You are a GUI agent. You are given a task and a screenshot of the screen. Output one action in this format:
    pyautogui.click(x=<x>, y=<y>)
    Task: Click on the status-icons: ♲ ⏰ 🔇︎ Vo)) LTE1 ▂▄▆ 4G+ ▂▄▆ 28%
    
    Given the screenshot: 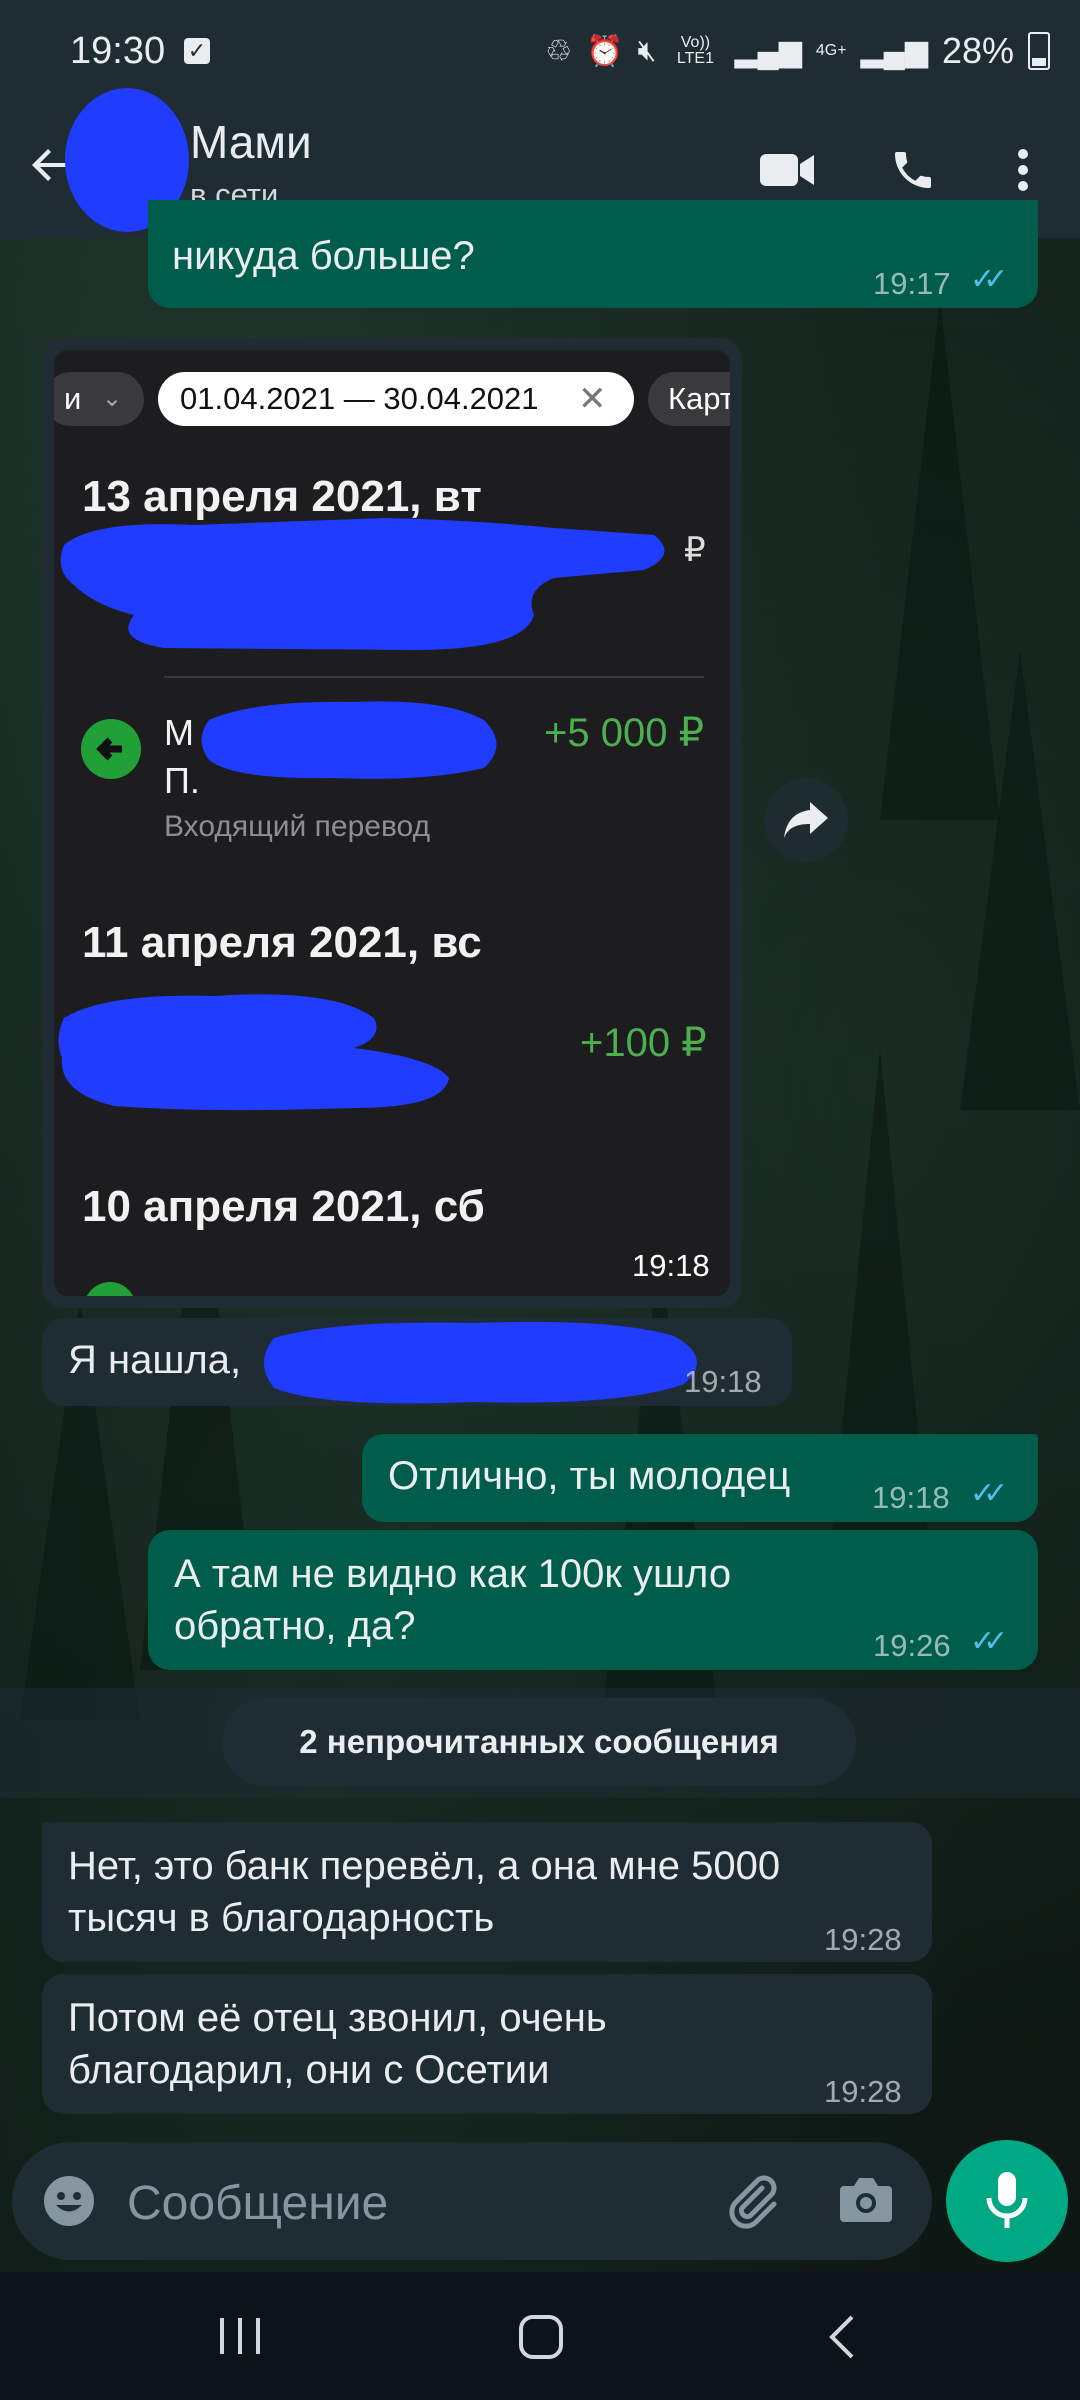 What is the action you would take?
    pyautogui.click(x=797, y=51)
    